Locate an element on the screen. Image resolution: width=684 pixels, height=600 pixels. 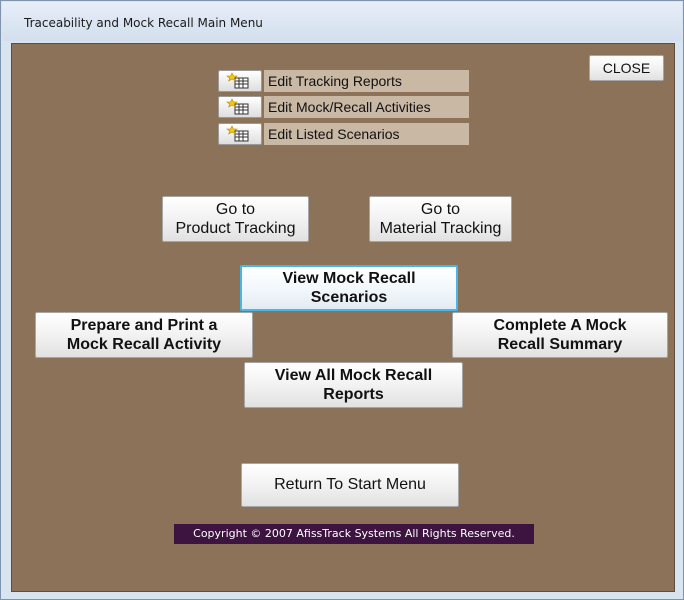
close-button-label: CLOSE is located at coordinates (626, 67).